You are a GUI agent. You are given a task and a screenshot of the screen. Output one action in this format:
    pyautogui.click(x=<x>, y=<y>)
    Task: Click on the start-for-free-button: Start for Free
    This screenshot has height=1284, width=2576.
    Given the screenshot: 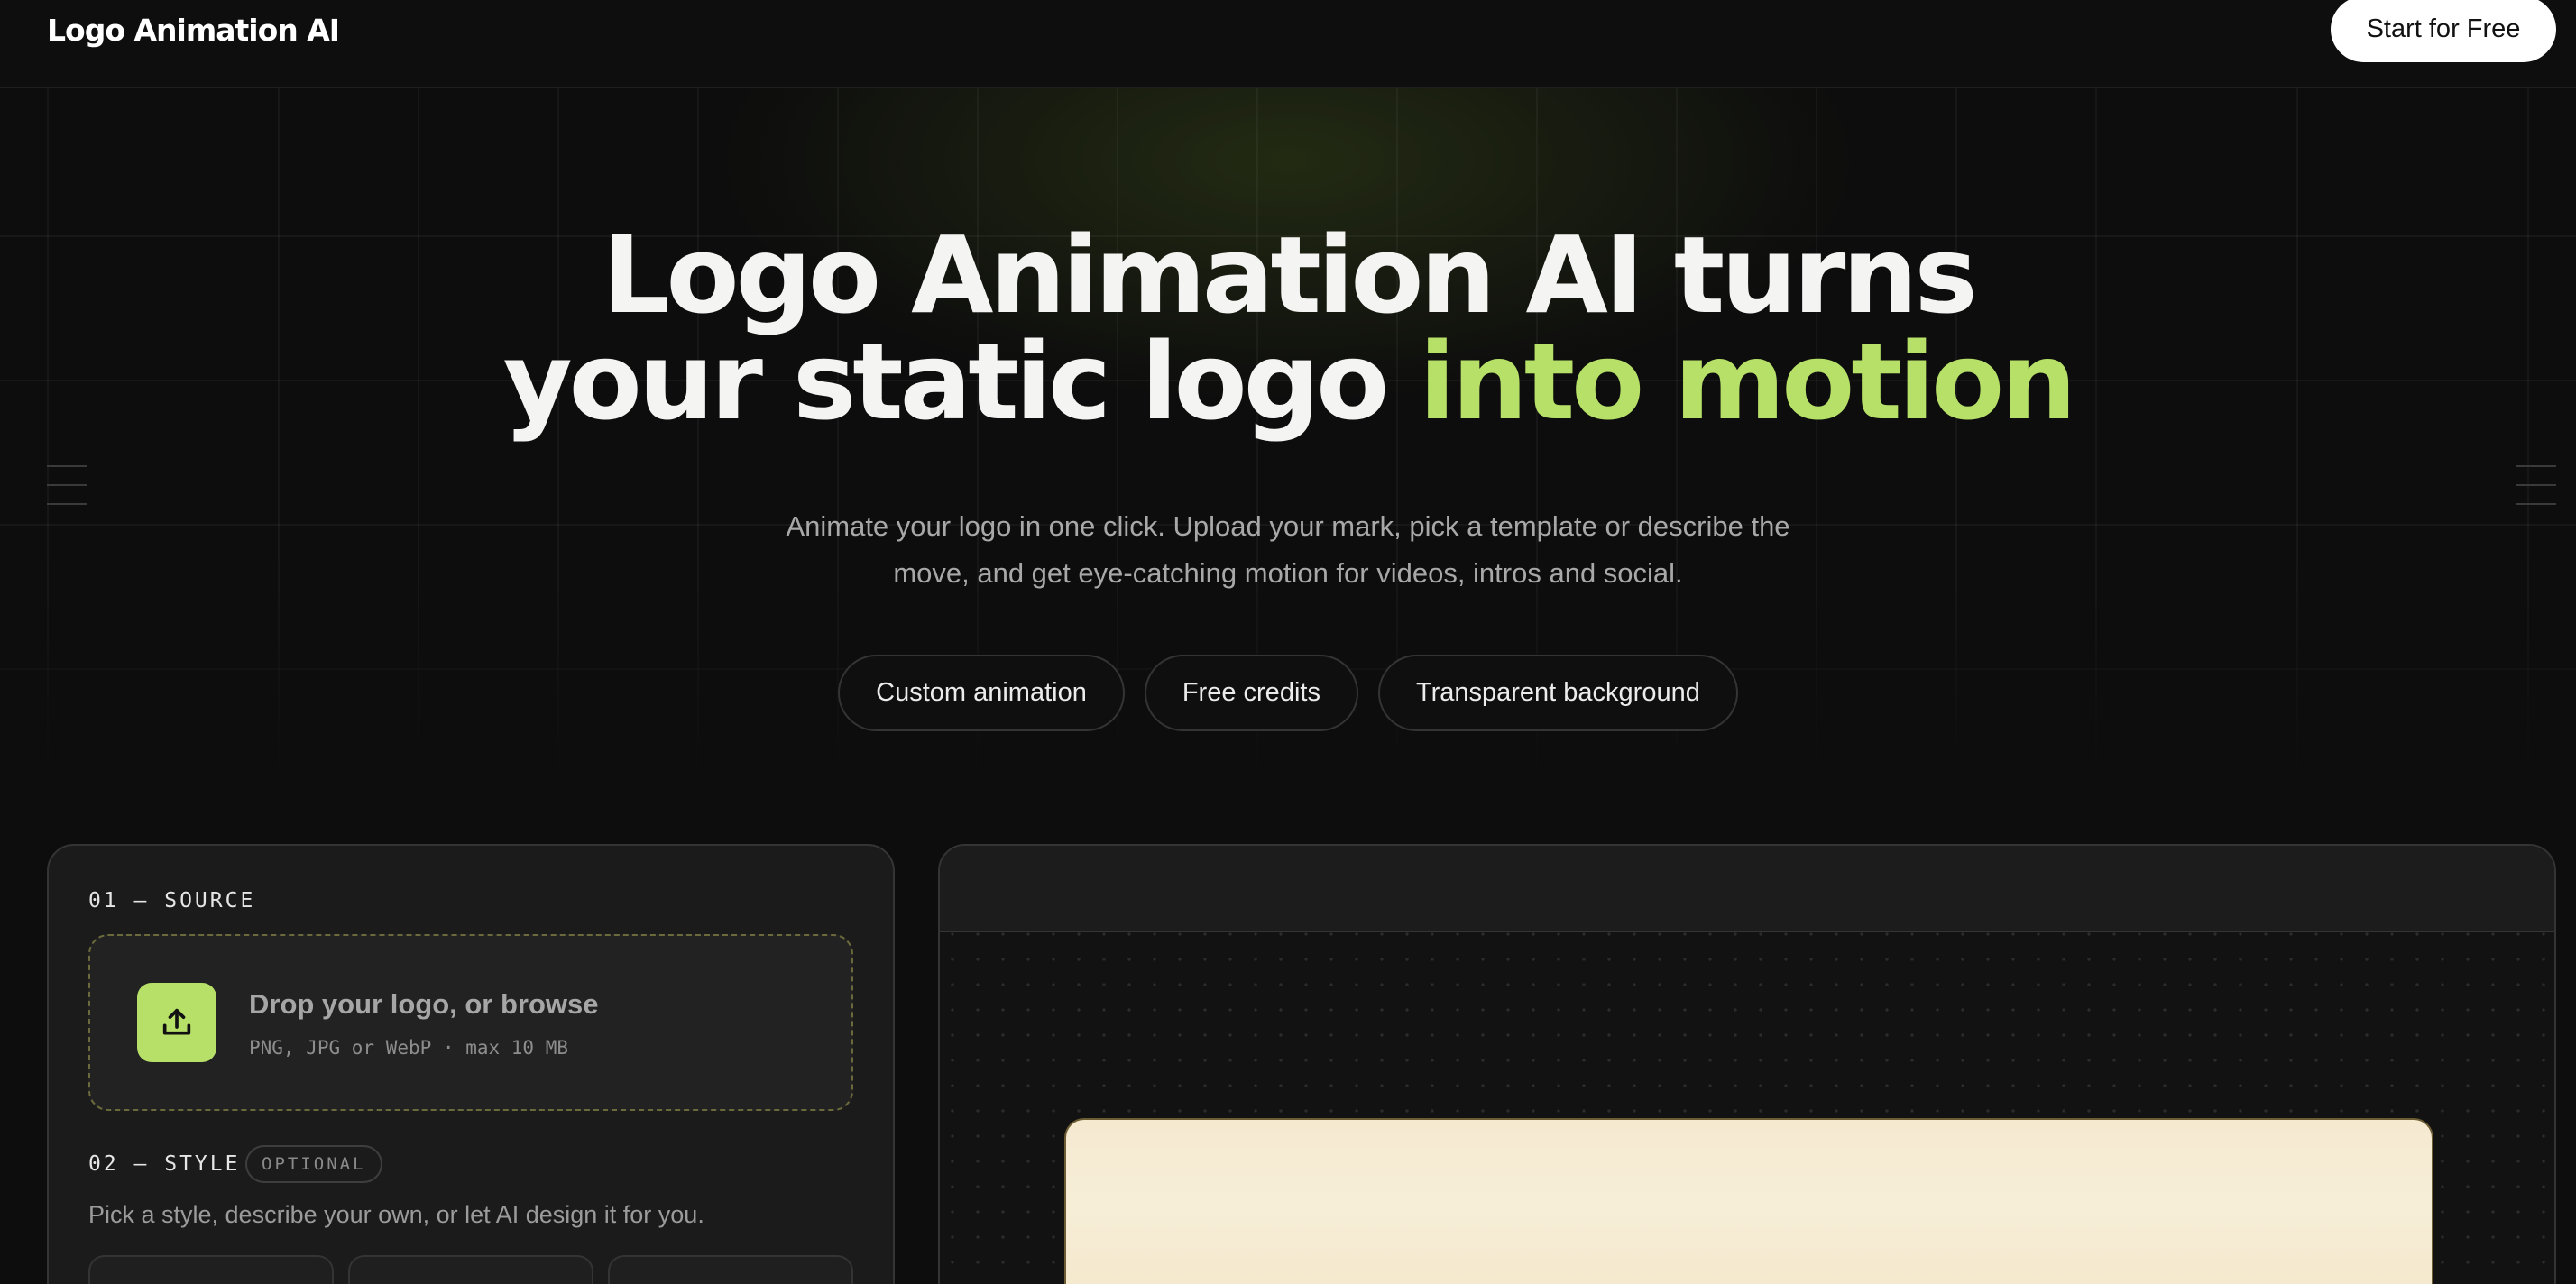 What is the action you would take?
    pyautogui.click(x=2443, y=31)
    